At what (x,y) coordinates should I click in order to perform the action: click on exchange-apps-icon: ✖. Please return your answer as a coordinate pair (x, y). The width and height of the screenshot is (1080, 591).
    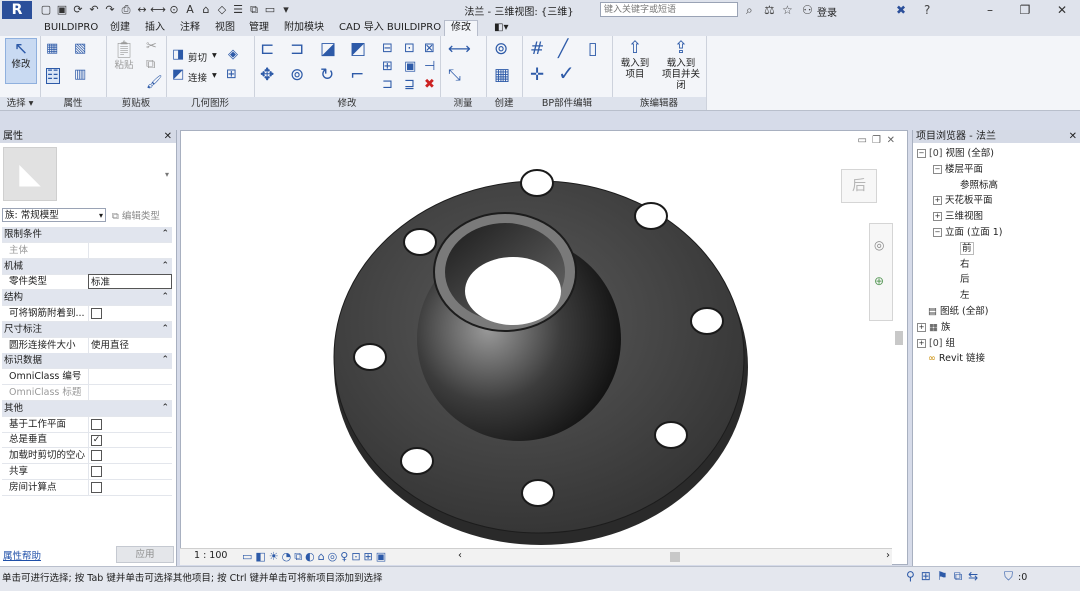
    Looking at the image, I should click on (901, 10).